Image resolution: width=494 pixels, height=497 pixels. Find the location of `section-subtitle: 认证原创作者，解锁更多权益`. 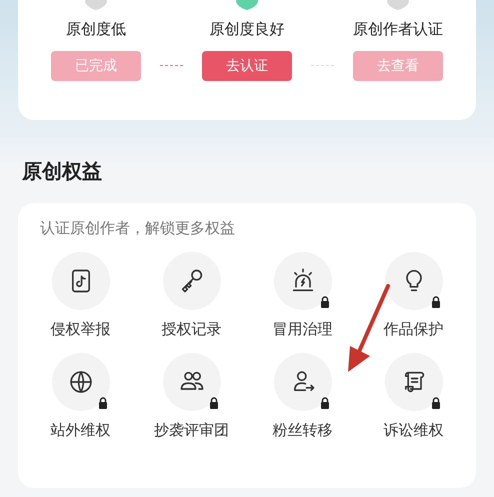

section-subtitle: 认证原创作者，解锁更多权益 is located at coordinates (138, 228).